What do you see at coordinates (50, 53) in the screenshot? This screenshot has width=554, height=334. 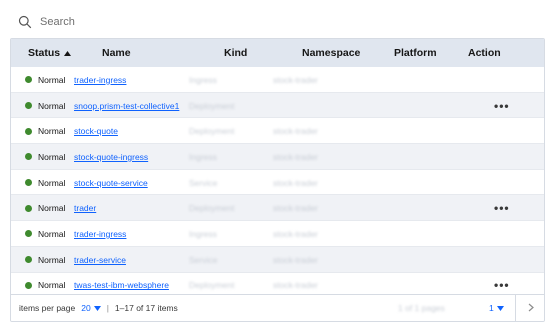 I see `column-header-status: Status` at bounding box center [50, 53].